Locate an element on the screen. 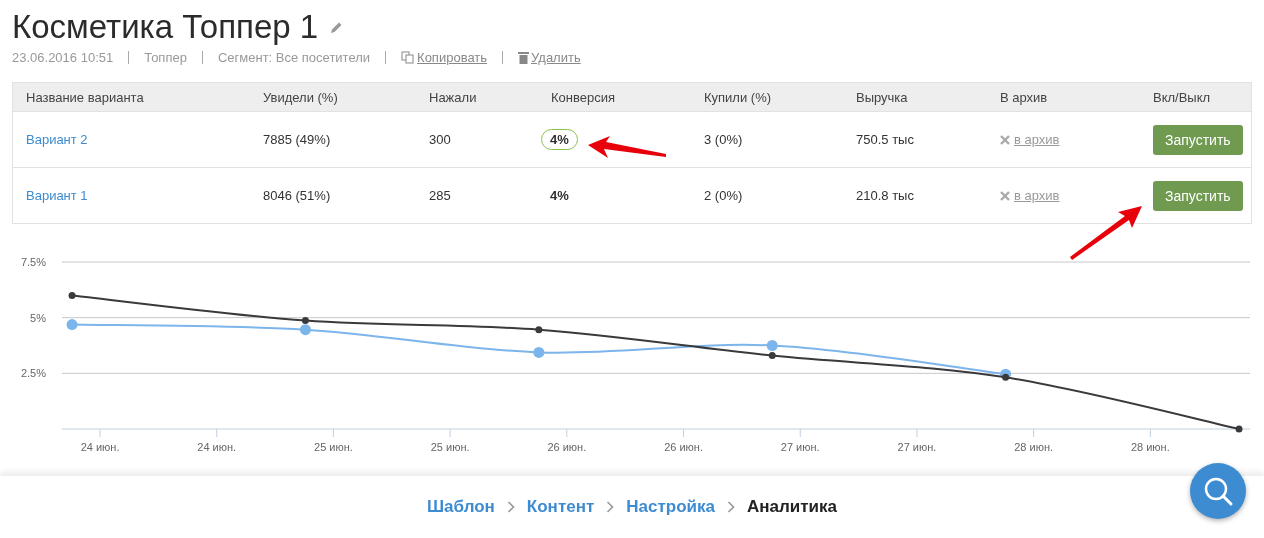 Image resolution: width=1264 pixels, height=538 pixels. segment-label: Сегмент: Все посетители is located at coordinates (294, 57).